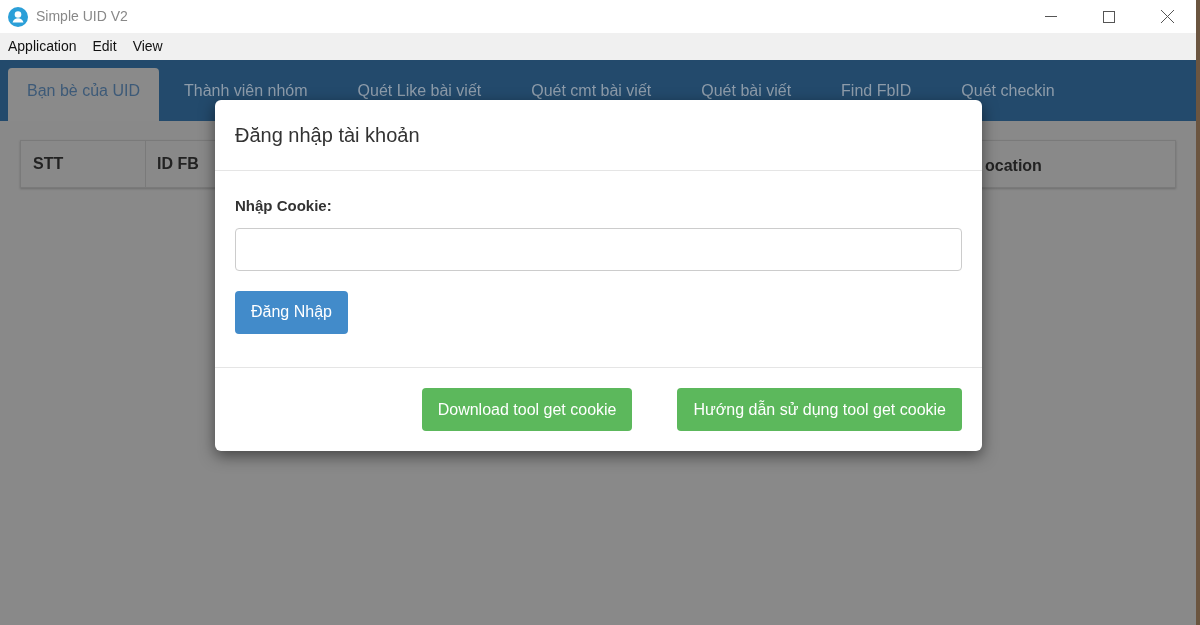  What do you see at coordinates (1167, 16) in the screenshot?
I see `close-icon` at bounding box center [1167, 16].